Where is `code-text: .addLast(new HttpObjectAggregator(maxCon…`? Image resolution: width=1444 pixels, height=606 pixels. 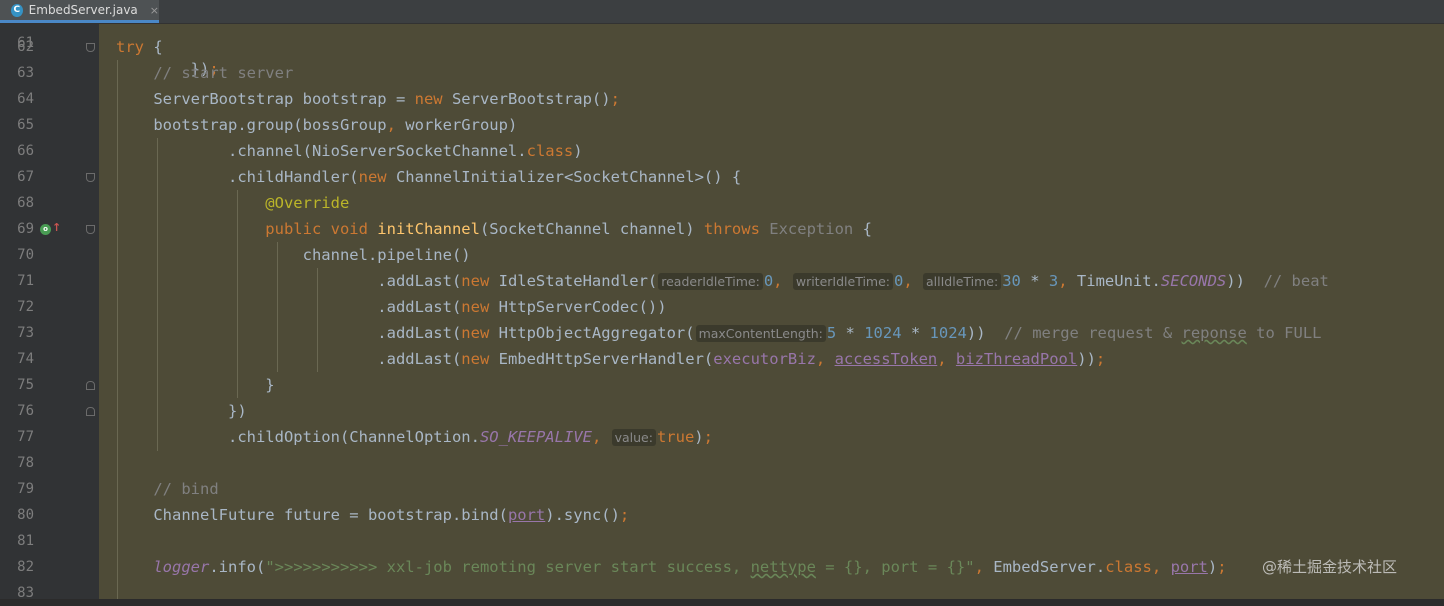
code-text: .addLast(new HttpObjectAggregator(maxCon… is located at coordinates (719, 333).